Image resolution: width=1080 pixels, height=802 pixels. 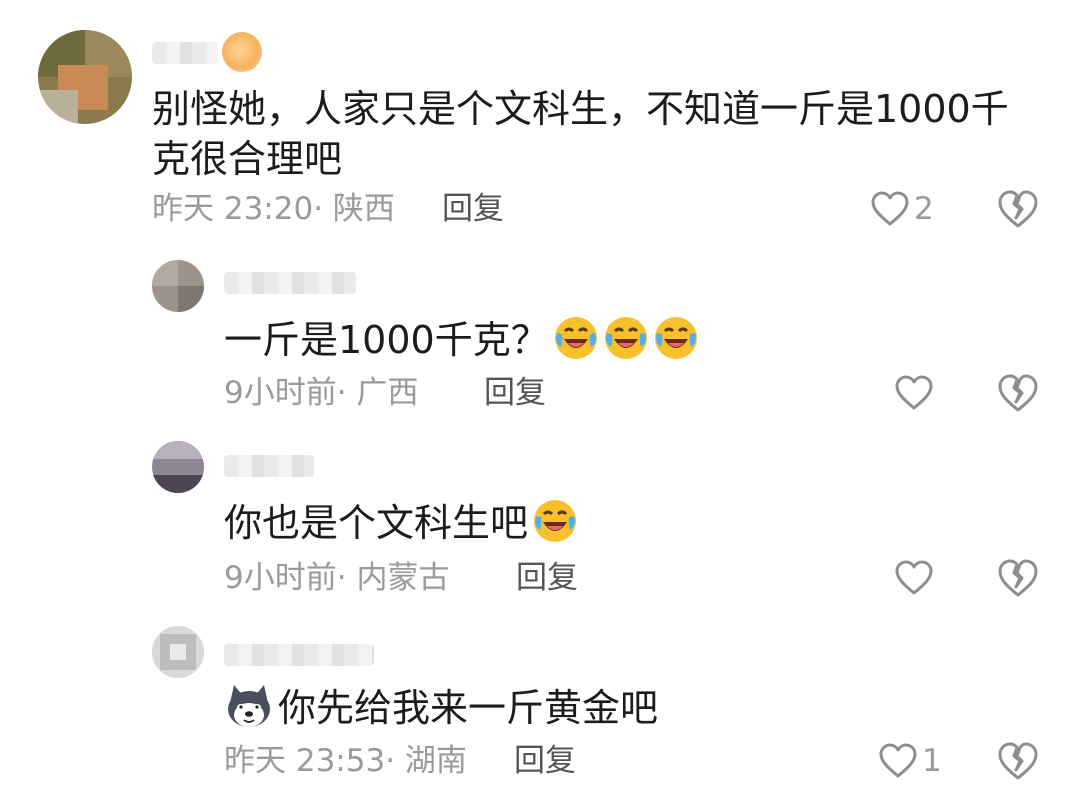 I want to click on like-count: 1, so click(x=932, y=761).